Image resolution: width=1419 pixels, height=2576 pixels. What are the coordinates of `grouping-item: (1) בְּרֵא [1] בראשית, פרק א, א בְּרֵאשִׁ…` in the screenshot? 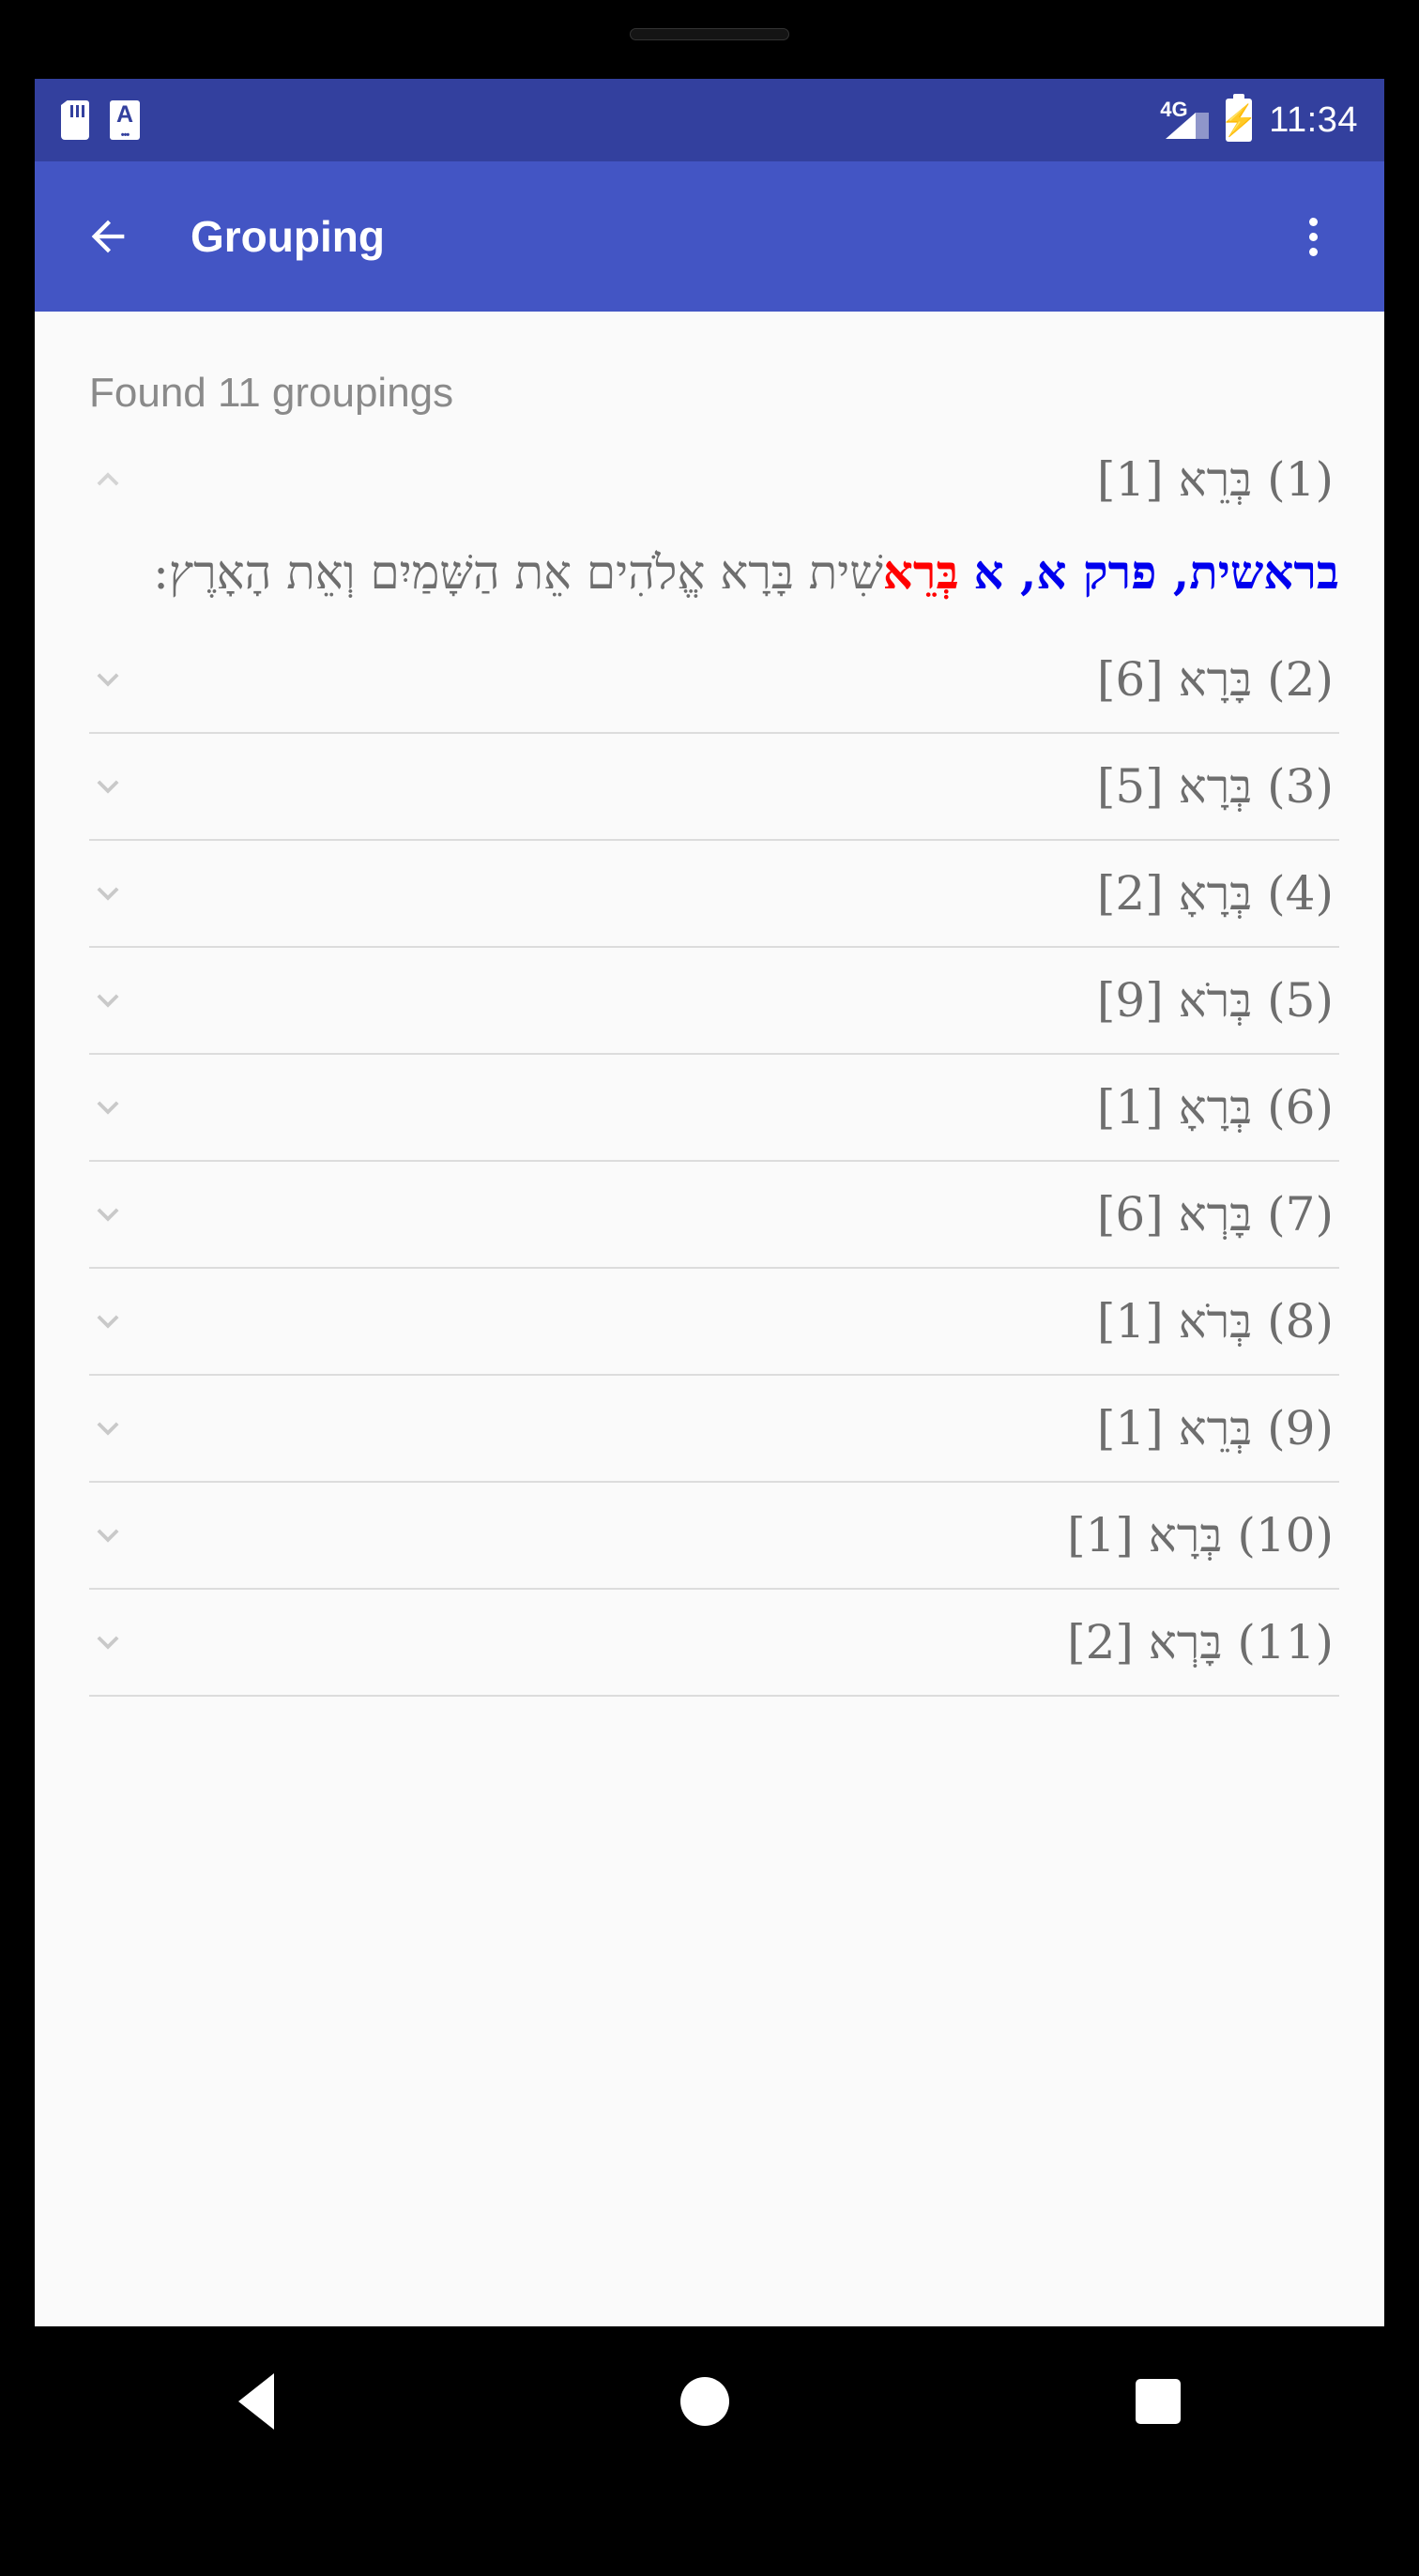 It's located at (709, 525).